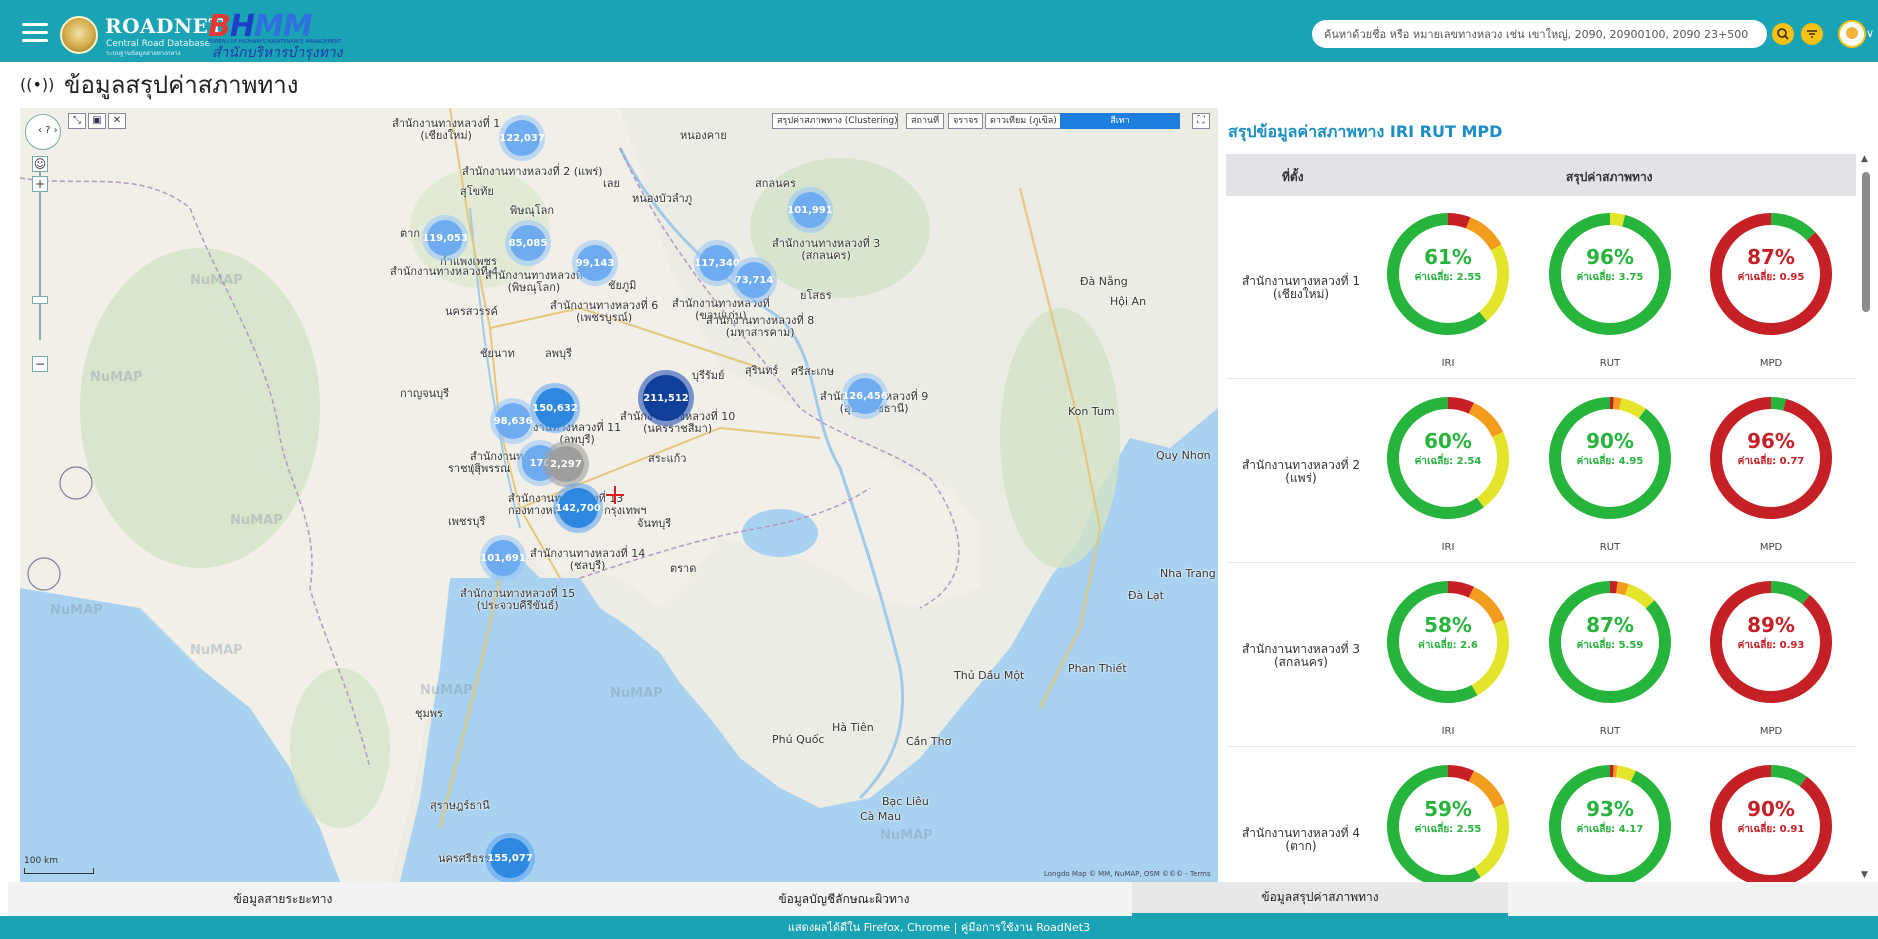 Image resolution: width=1878 pixels, height=939 pixels. Describe the element at coordinates (445, 238) in the screenshot. I see `cluster-marker: 119,053` at that location.